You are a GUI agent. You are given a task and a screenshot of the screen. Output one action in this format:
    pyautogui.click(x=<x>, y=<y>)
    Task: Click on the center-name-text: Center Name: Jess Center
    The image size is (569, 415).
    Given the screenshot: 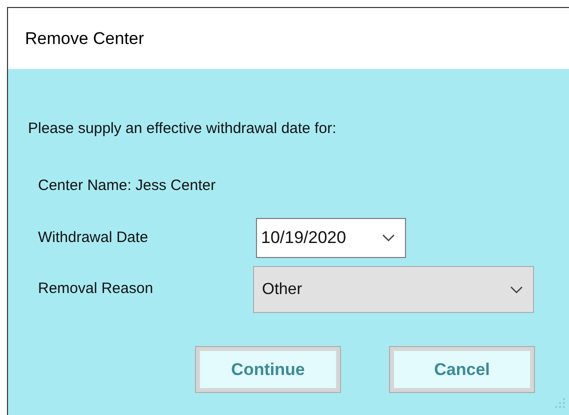 What is the action you would take?
    pyautogui.click(x=127, y=186)
    